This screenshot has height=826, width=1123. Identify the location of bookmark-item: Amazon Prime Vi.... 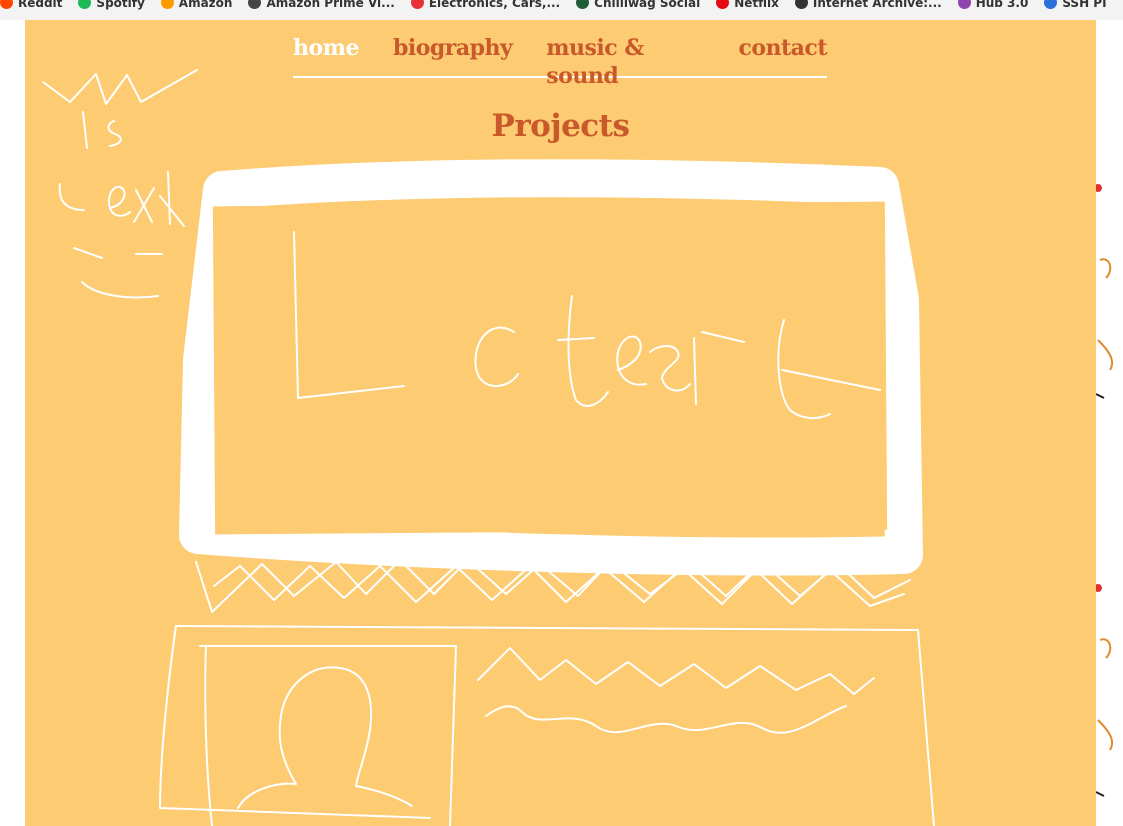
(321, 5).